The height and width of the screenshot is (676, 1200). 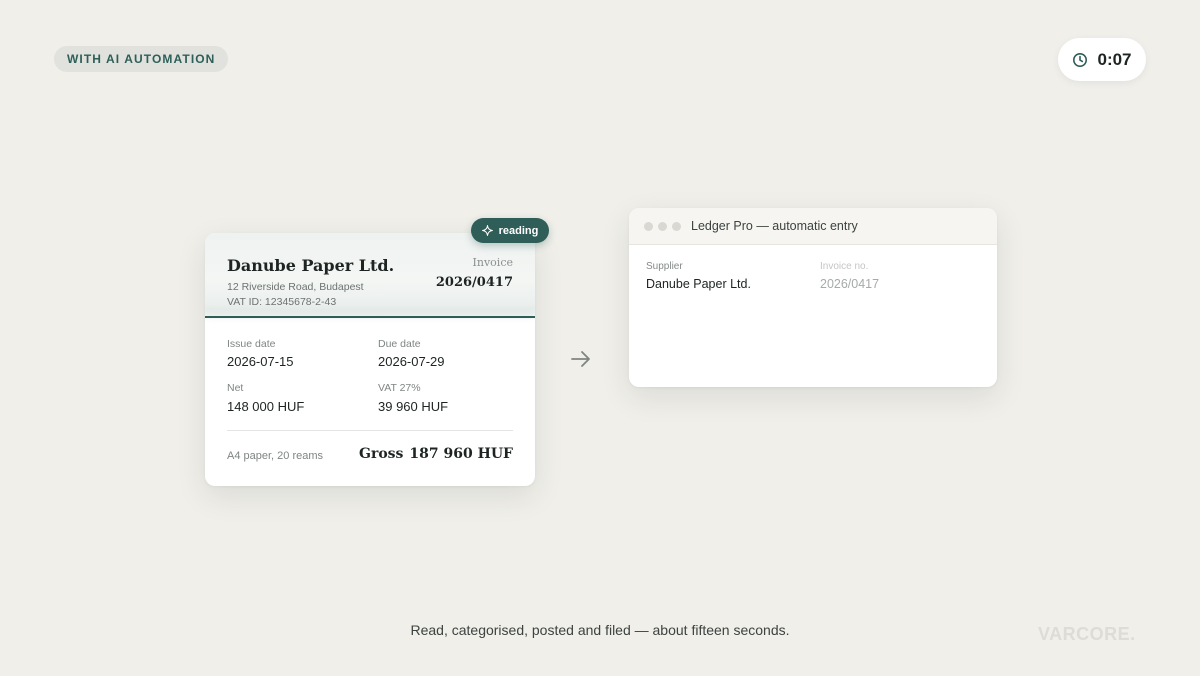 I want to click on invoice-divider, so click(x=370, y=430).